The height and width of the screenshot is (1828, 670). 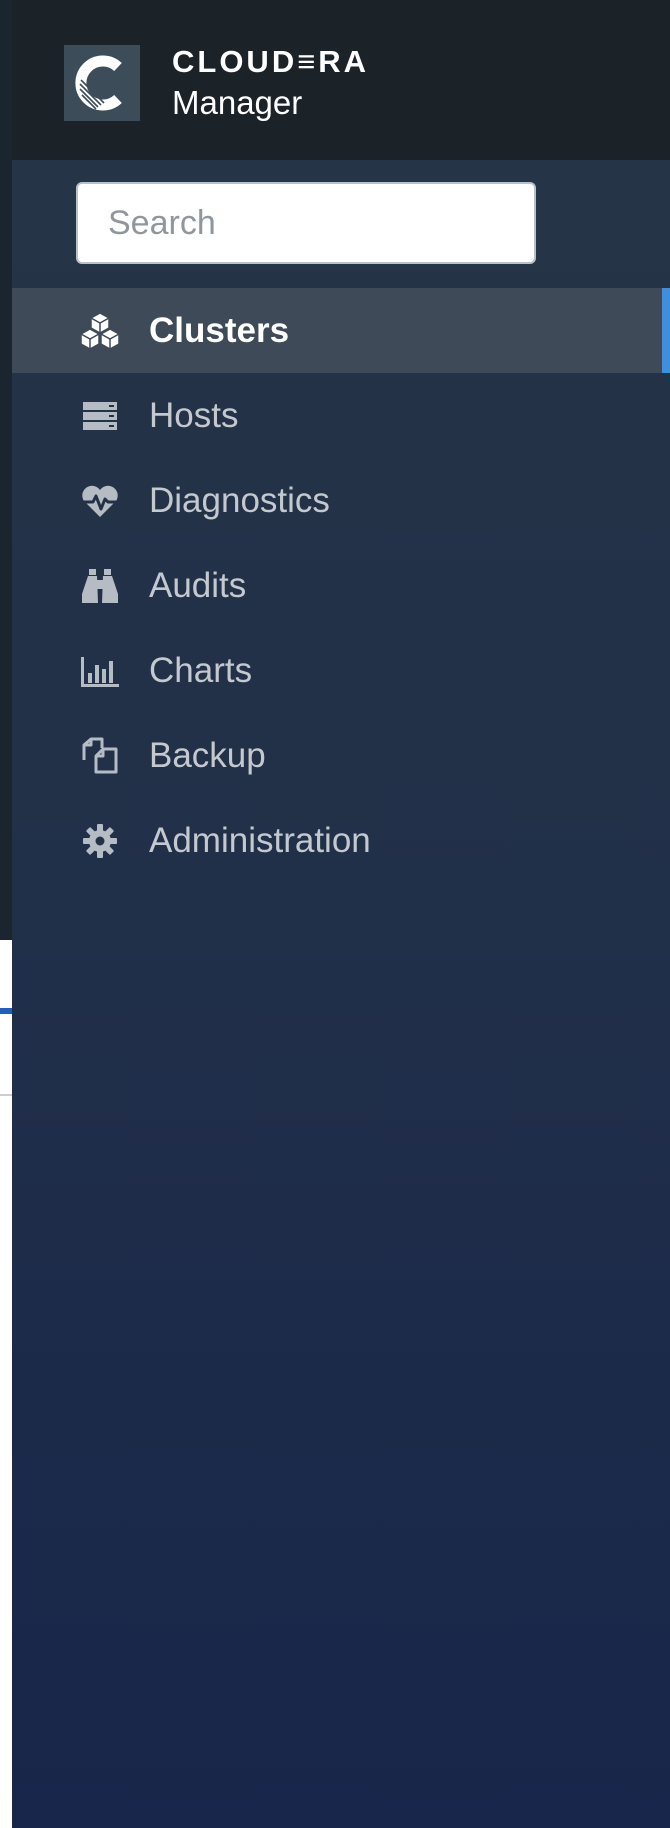 What do you see at coordinates (341, 500) in the screenshot?
I see `nav-item-diagnostics: Diagnostics` at bounding box center [341, 500].